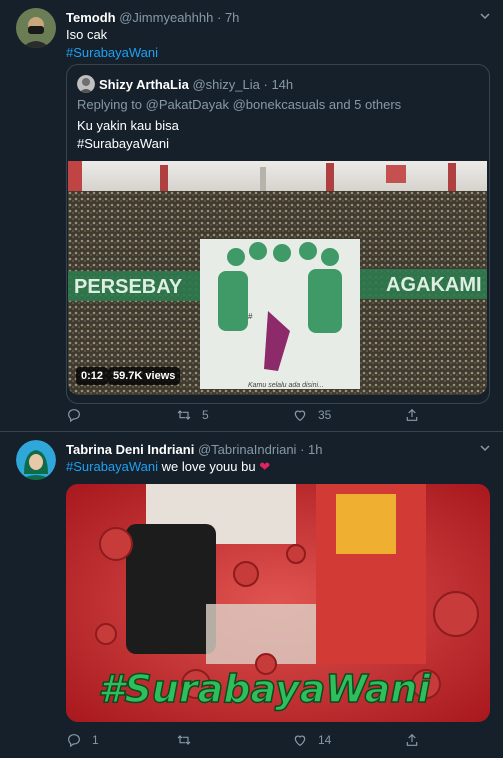 The height and width of the screenshot is (758, 503). I want to click on user-handle: @Jimmyeahhhh, so click(166, 17).